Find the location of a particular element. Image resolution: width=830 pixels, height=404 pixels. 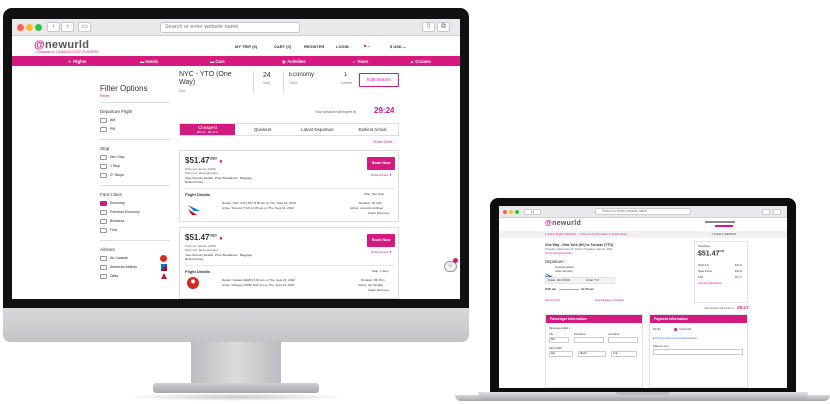

category-cars-label: Cars is located at coordinates (220, 61).